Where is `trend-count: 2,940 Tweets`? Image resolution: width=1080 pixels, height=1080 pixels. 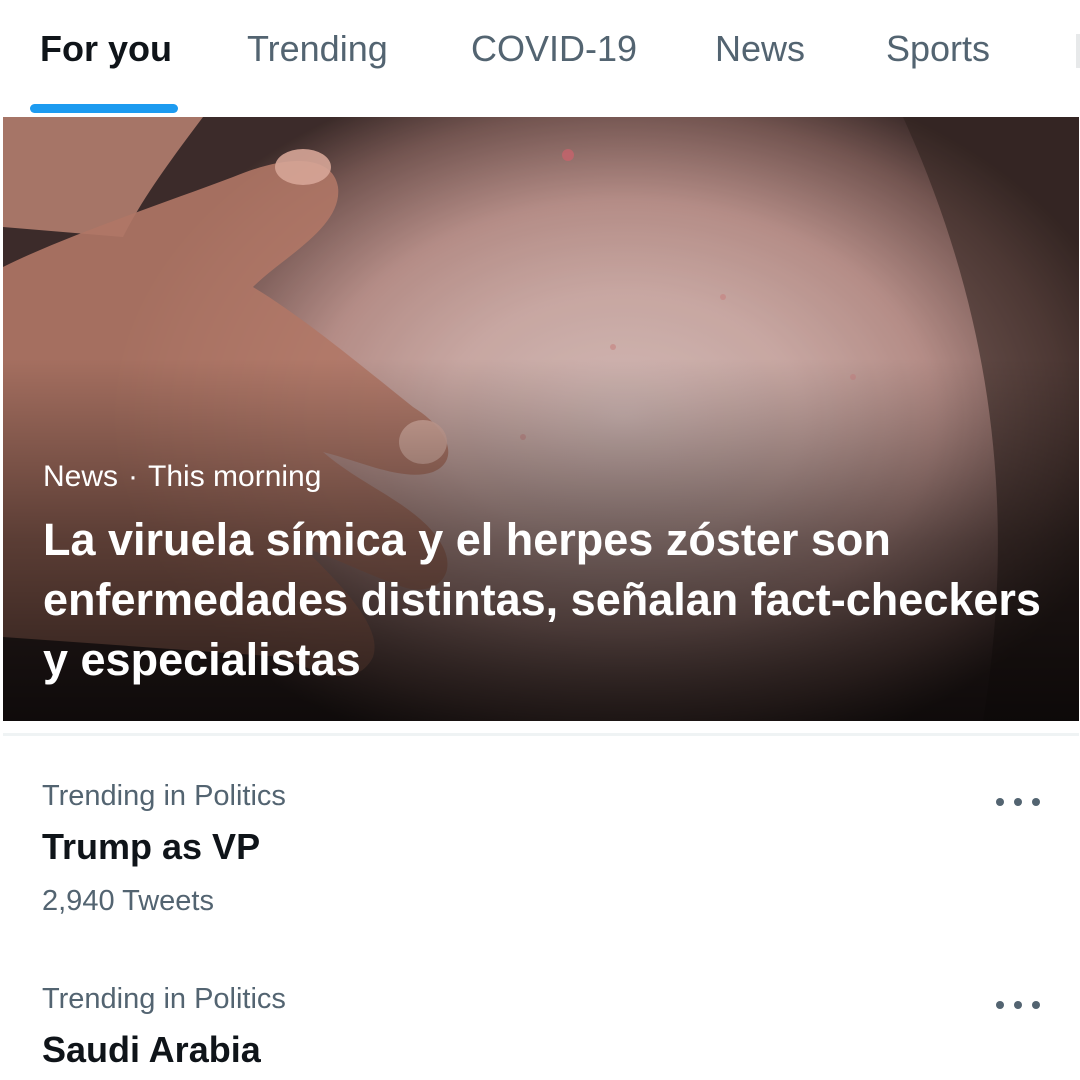
trend-count: 2,940 Tweets is located at coordinates (128, 901).